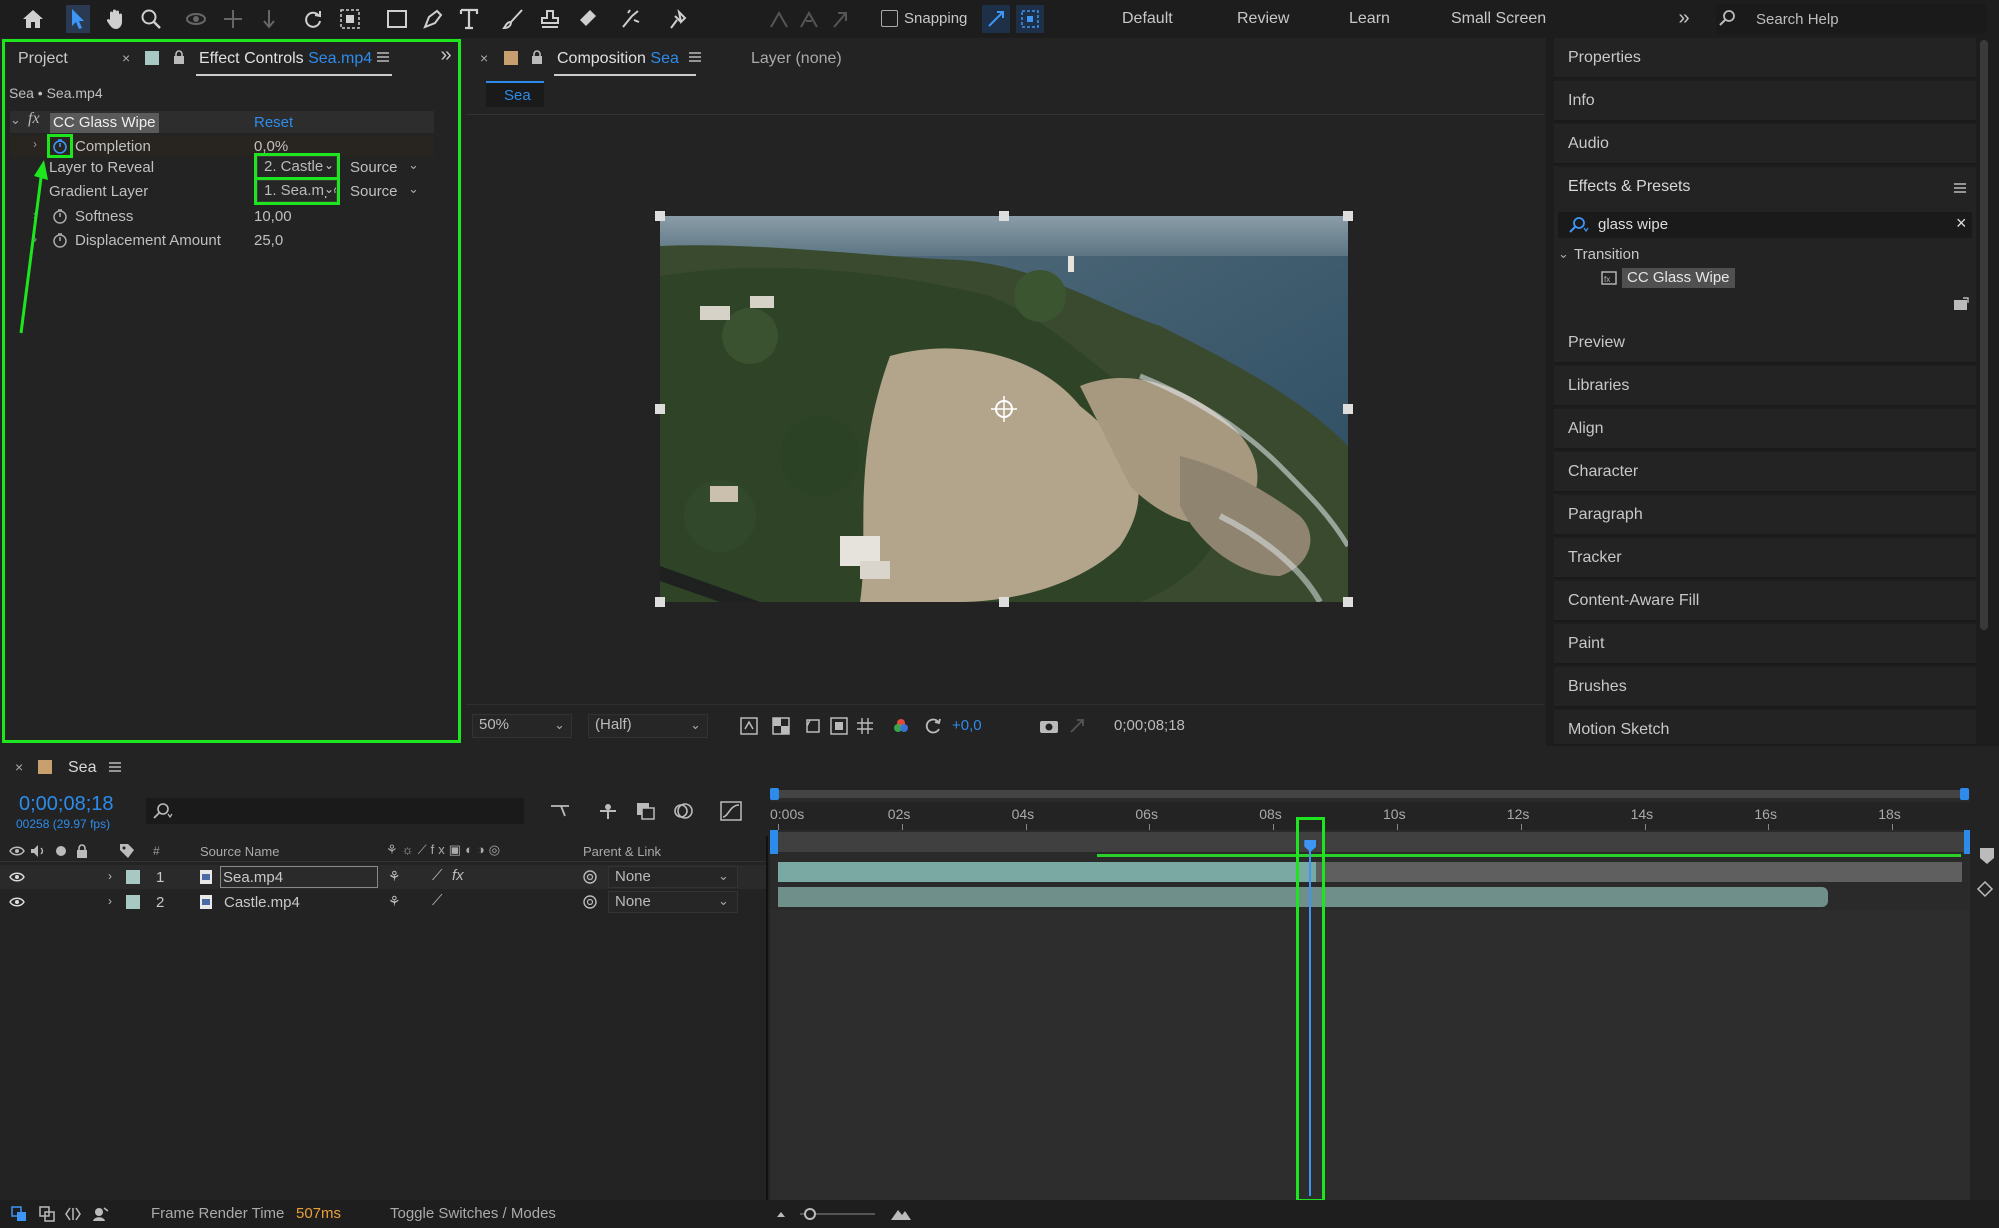  I want to click on align-left-icon, so click(779, 19).